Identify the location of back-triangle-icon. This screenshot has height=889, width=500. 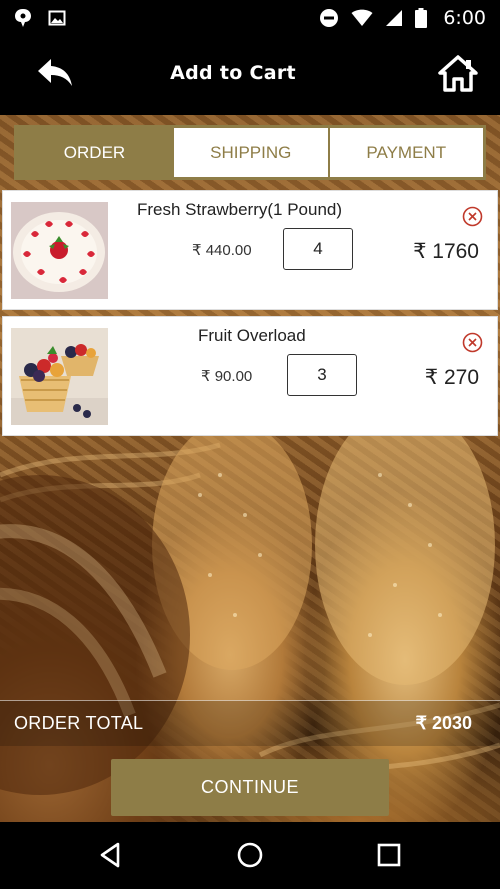
(111, 855).